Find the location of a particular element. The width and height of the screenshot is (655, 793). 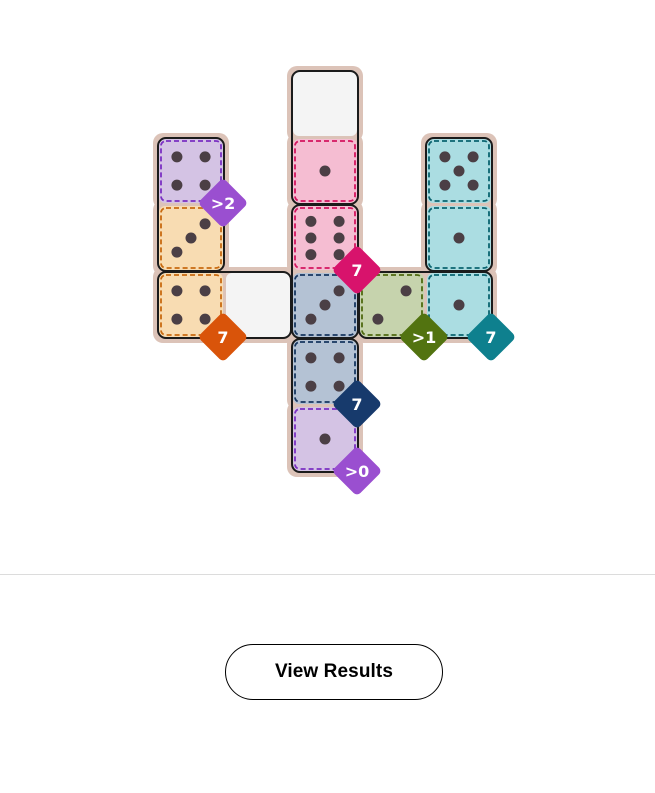

badge-label: >2 is located at coordinates (223, 203).